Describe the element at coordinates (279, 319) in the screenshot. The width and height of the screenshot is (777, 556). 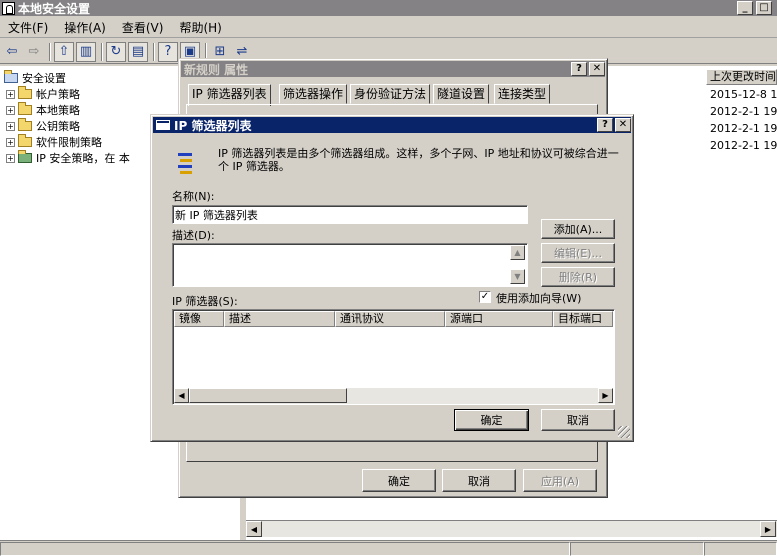
I see `column-header-description: 描述` at that location.